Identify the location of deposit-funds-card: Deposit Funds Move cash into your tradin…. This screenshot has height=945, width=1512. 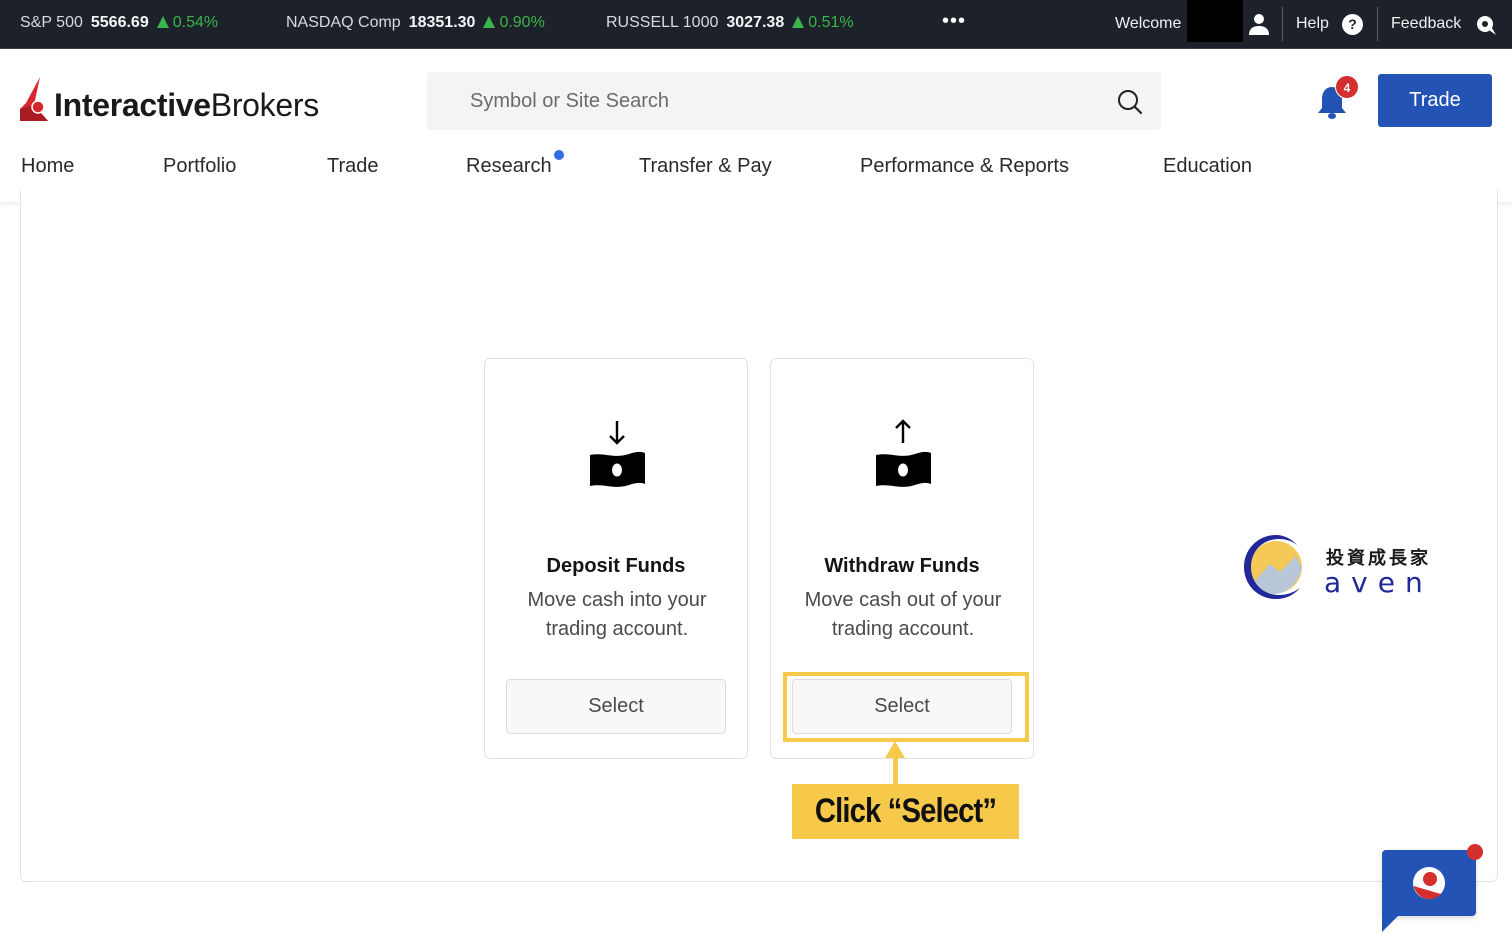
(616, 558).